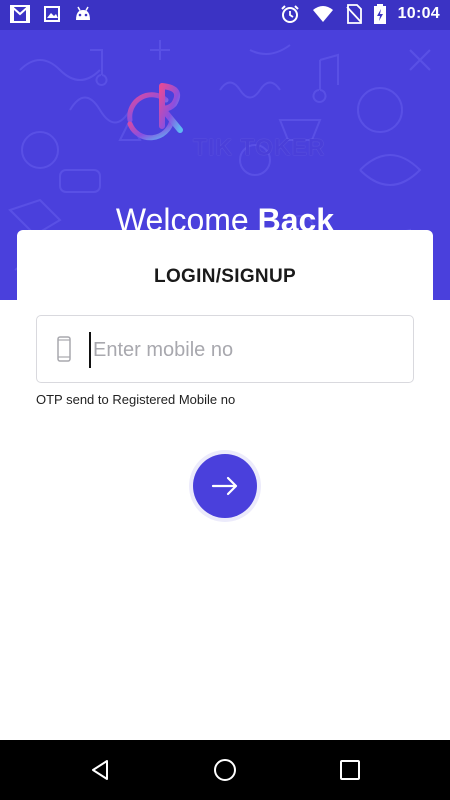 The width and height of the screenshot is (450, 800). What do you see at coordinates (353, 14) in the screenshot?
I see `no-sim-icon` at bounding box center [353, 14].